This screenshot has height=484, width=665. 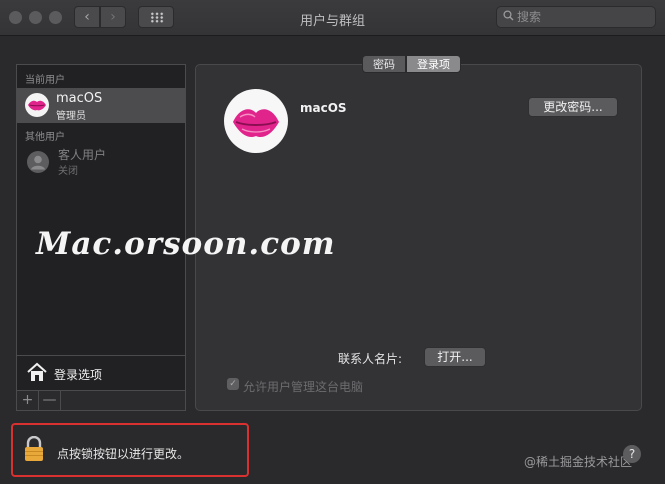 I want to click on user-picture, so click(x=256, y=121).